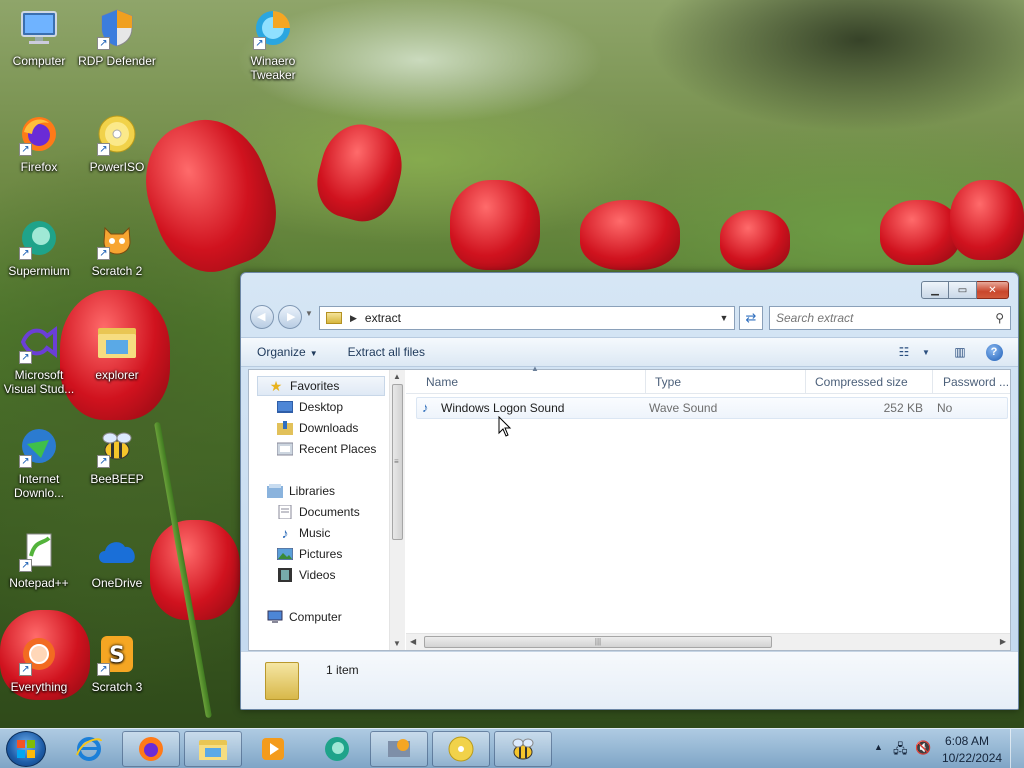  I want to click on desktop-icon-scratch-3: S ↗ Scratch 3, so click(117, 663).